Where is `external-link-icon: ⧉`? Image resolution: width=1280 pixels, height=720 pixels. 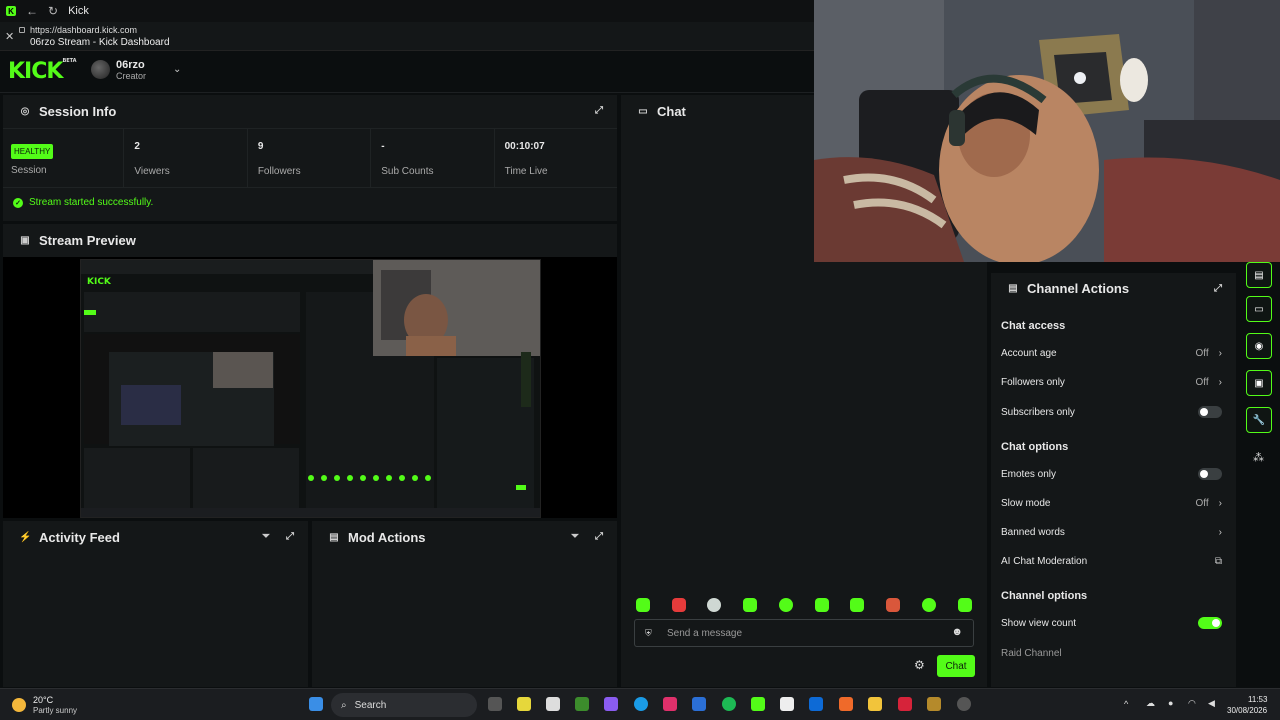
external-link-icon: ⧉ is located at coordinates (1218, 561).